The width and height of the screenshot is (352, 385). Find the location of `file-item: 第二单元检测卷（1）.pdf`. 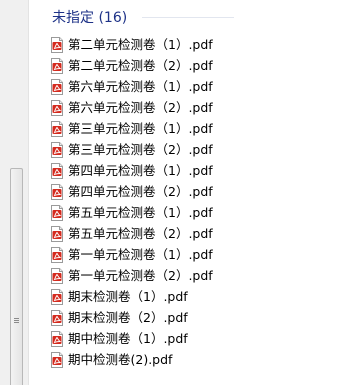

file-item: 第二单元检测卷（1）.pdf is located at coordinates (131, 44).